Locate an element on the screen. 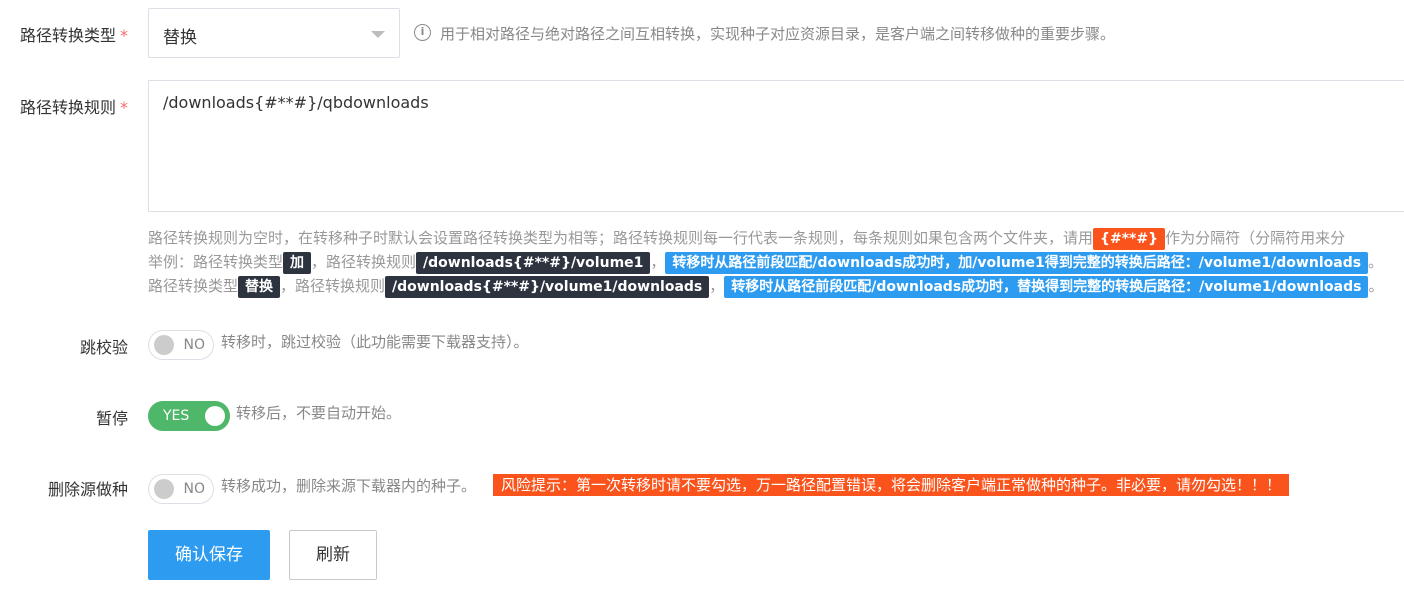  example-rule-chip: /downloads{#**#}/volume1 is located at coordinates (533, 262).